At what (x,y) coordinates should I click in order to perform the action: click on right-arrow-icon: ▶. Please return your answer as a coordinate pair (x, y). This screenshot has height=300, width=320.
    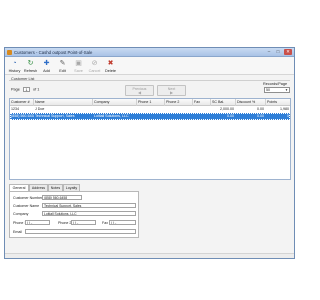
    Looking at the image, I should click on (171, 92).